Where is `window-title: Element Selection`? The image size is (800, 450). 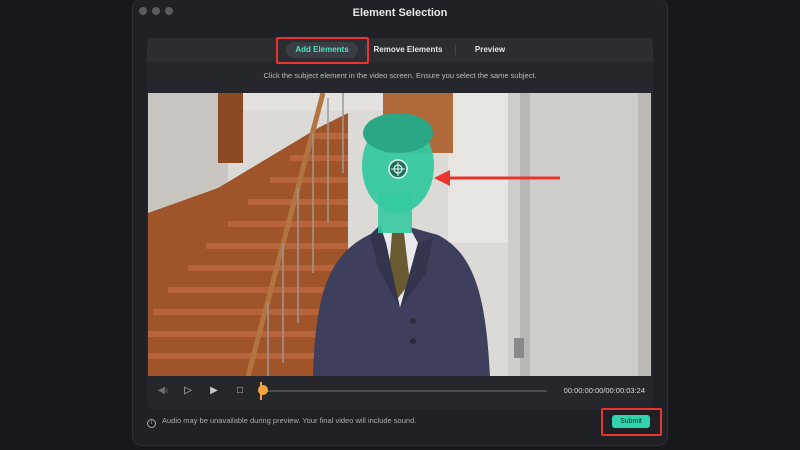
window-title: Element Selection is located at coordinates (400, 13).